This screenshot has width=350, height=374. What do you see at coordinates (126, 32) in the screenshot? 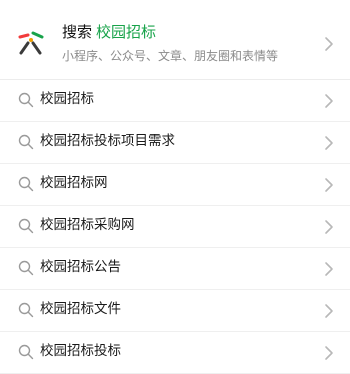
I see `search-keyword: 校园招标` at bounding box center [126, 32].